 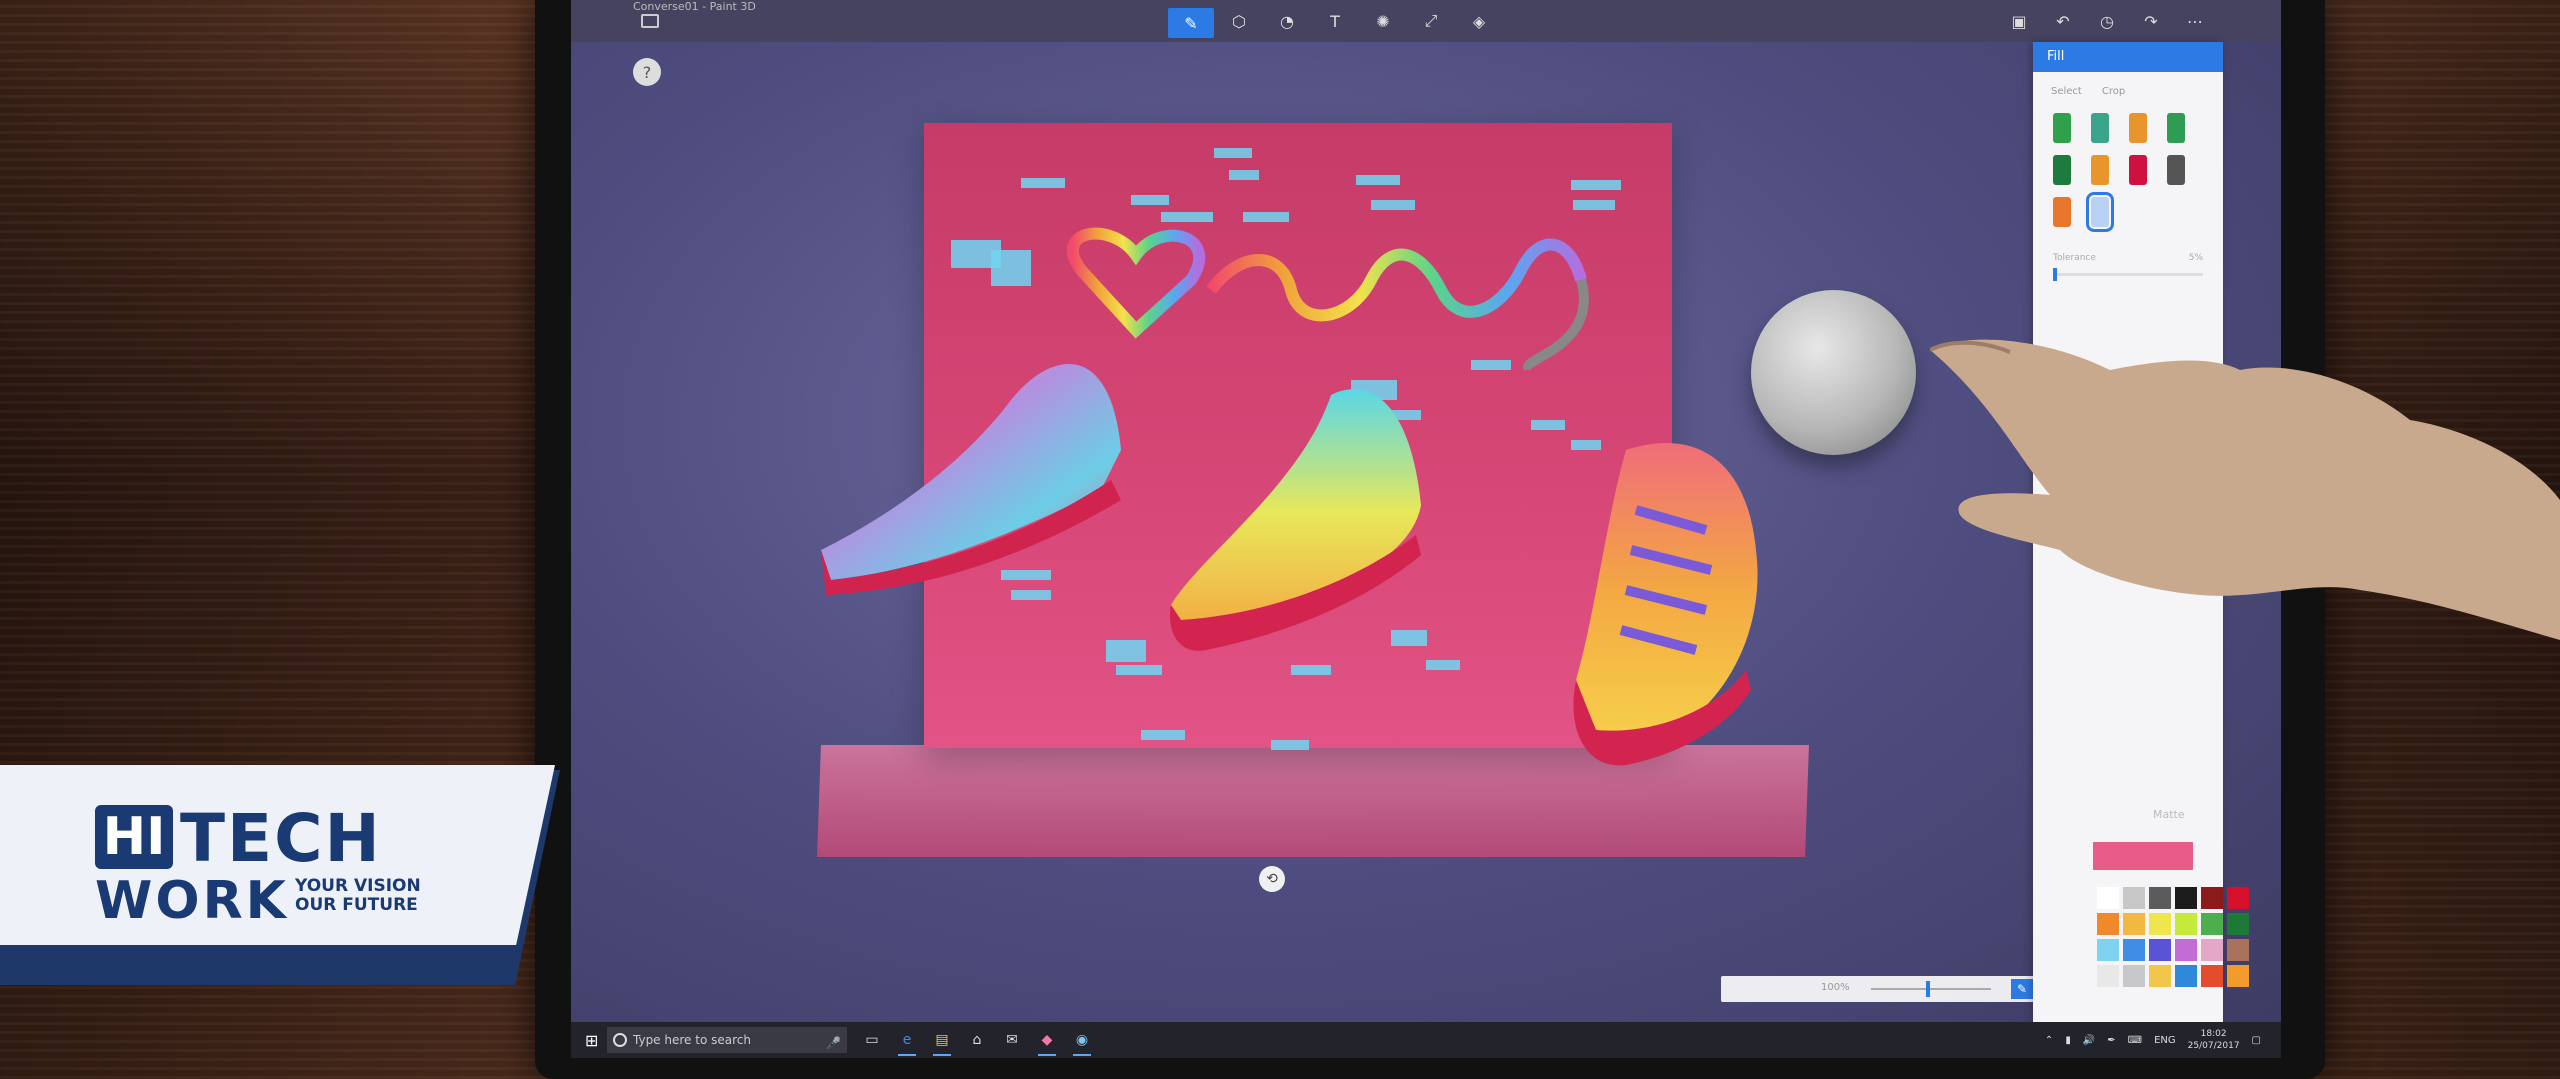 I want to click on canvas-icon: ⤢, so click(x=1431, y=21).